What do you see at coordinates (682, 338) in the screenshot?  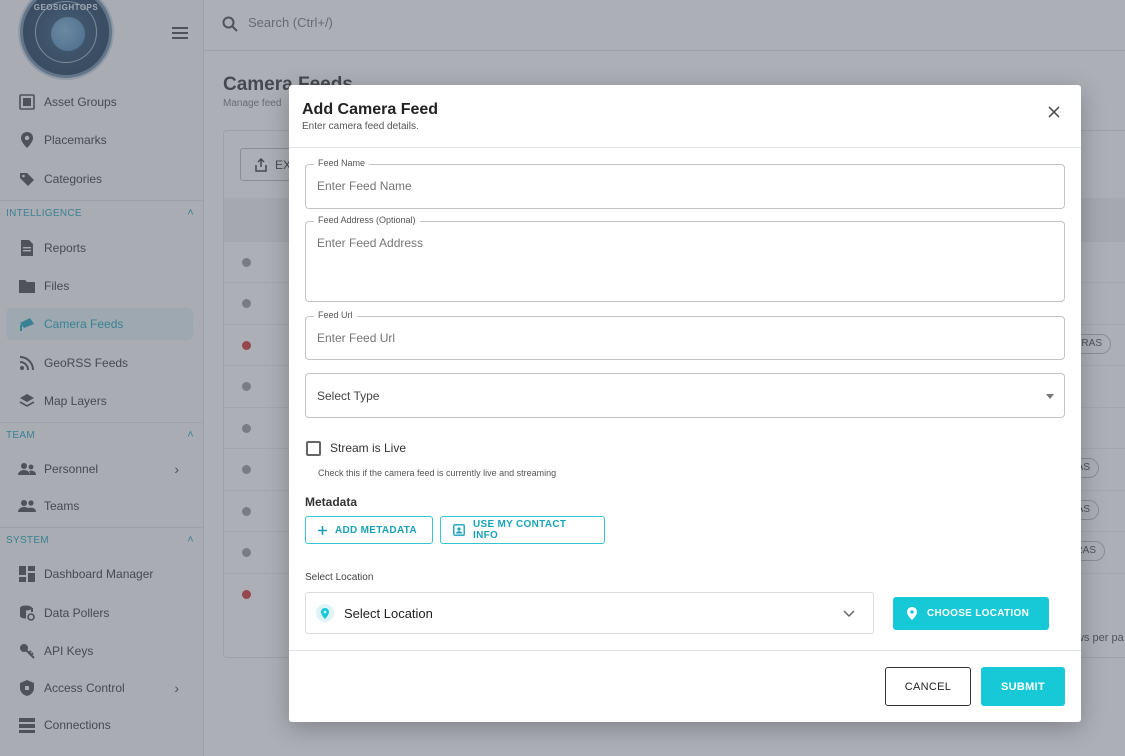 I see `feed-url-input` at bounding box center [682, 338].